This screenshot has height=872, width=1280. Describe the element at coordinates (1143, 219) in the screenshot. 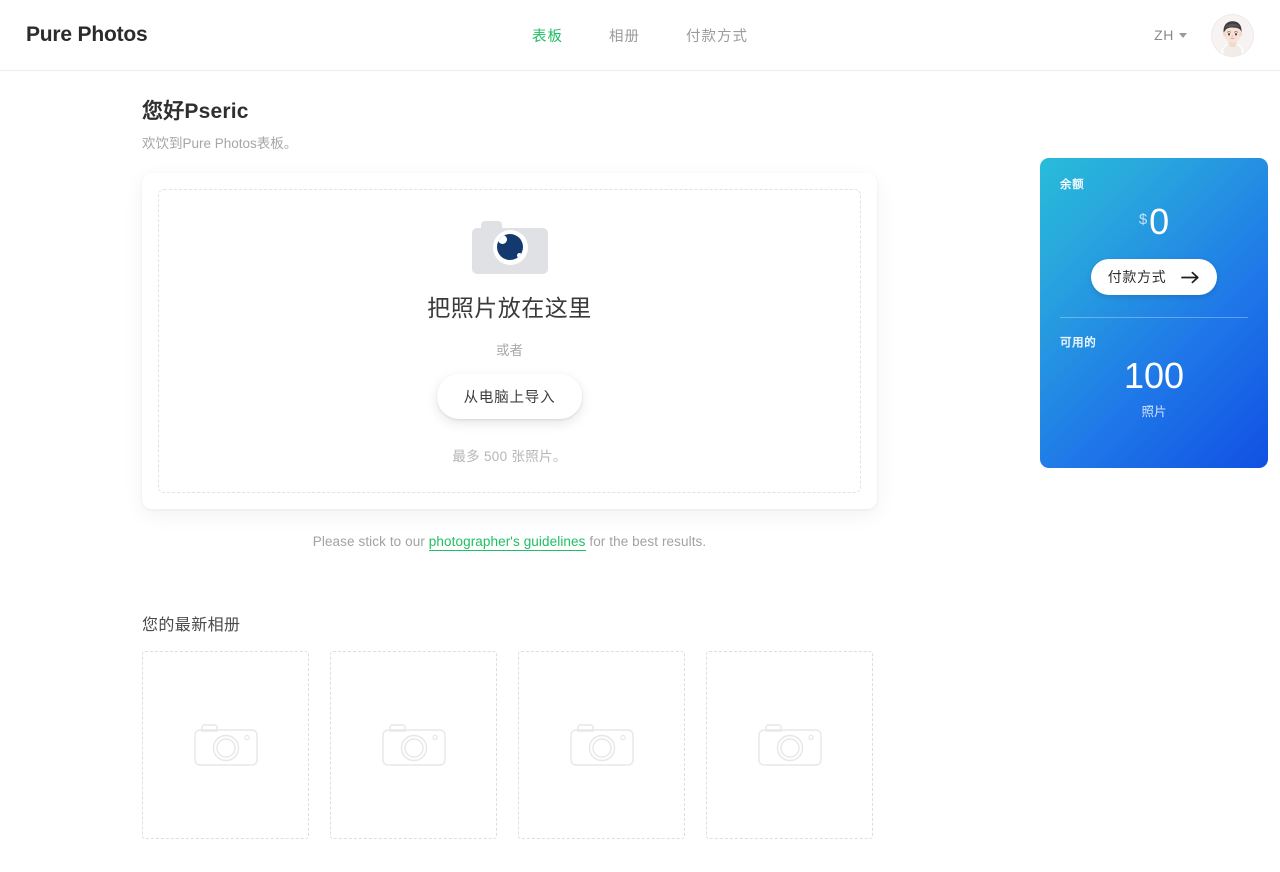

I see `currency-symbol: $` at that location.